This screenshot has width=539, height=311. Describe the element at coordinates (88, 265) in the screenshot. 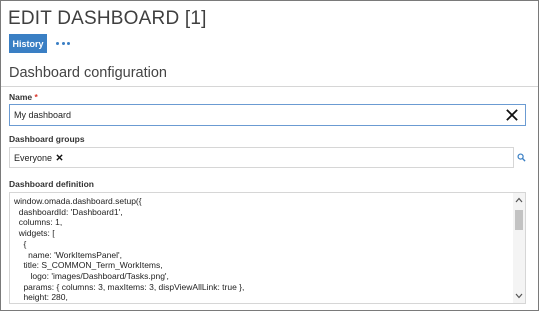

I see `code-line: title: S_COMMON_Term_WorkItems,` at that location.